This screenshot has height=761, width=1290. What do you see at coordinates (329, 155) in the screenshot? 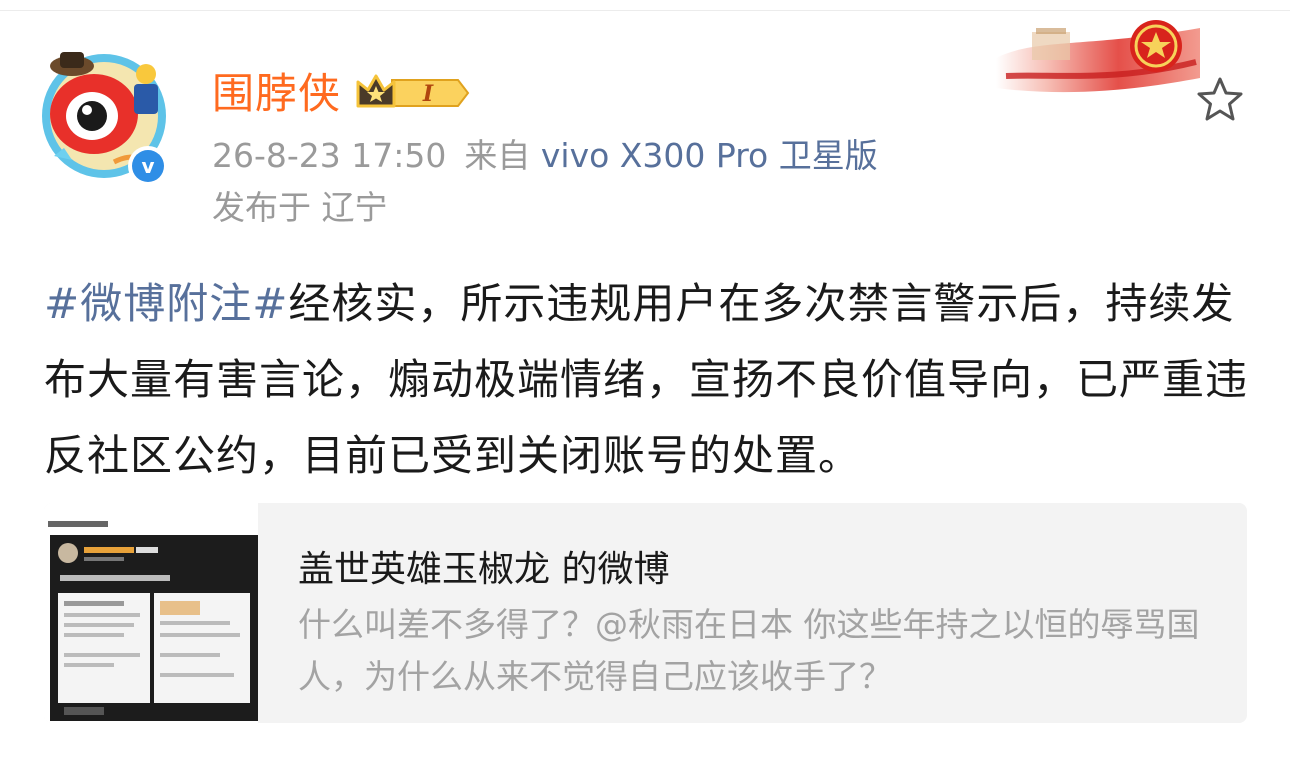
I see `post-date: 26-8-23 17:50` at bounding box center [329, 155].